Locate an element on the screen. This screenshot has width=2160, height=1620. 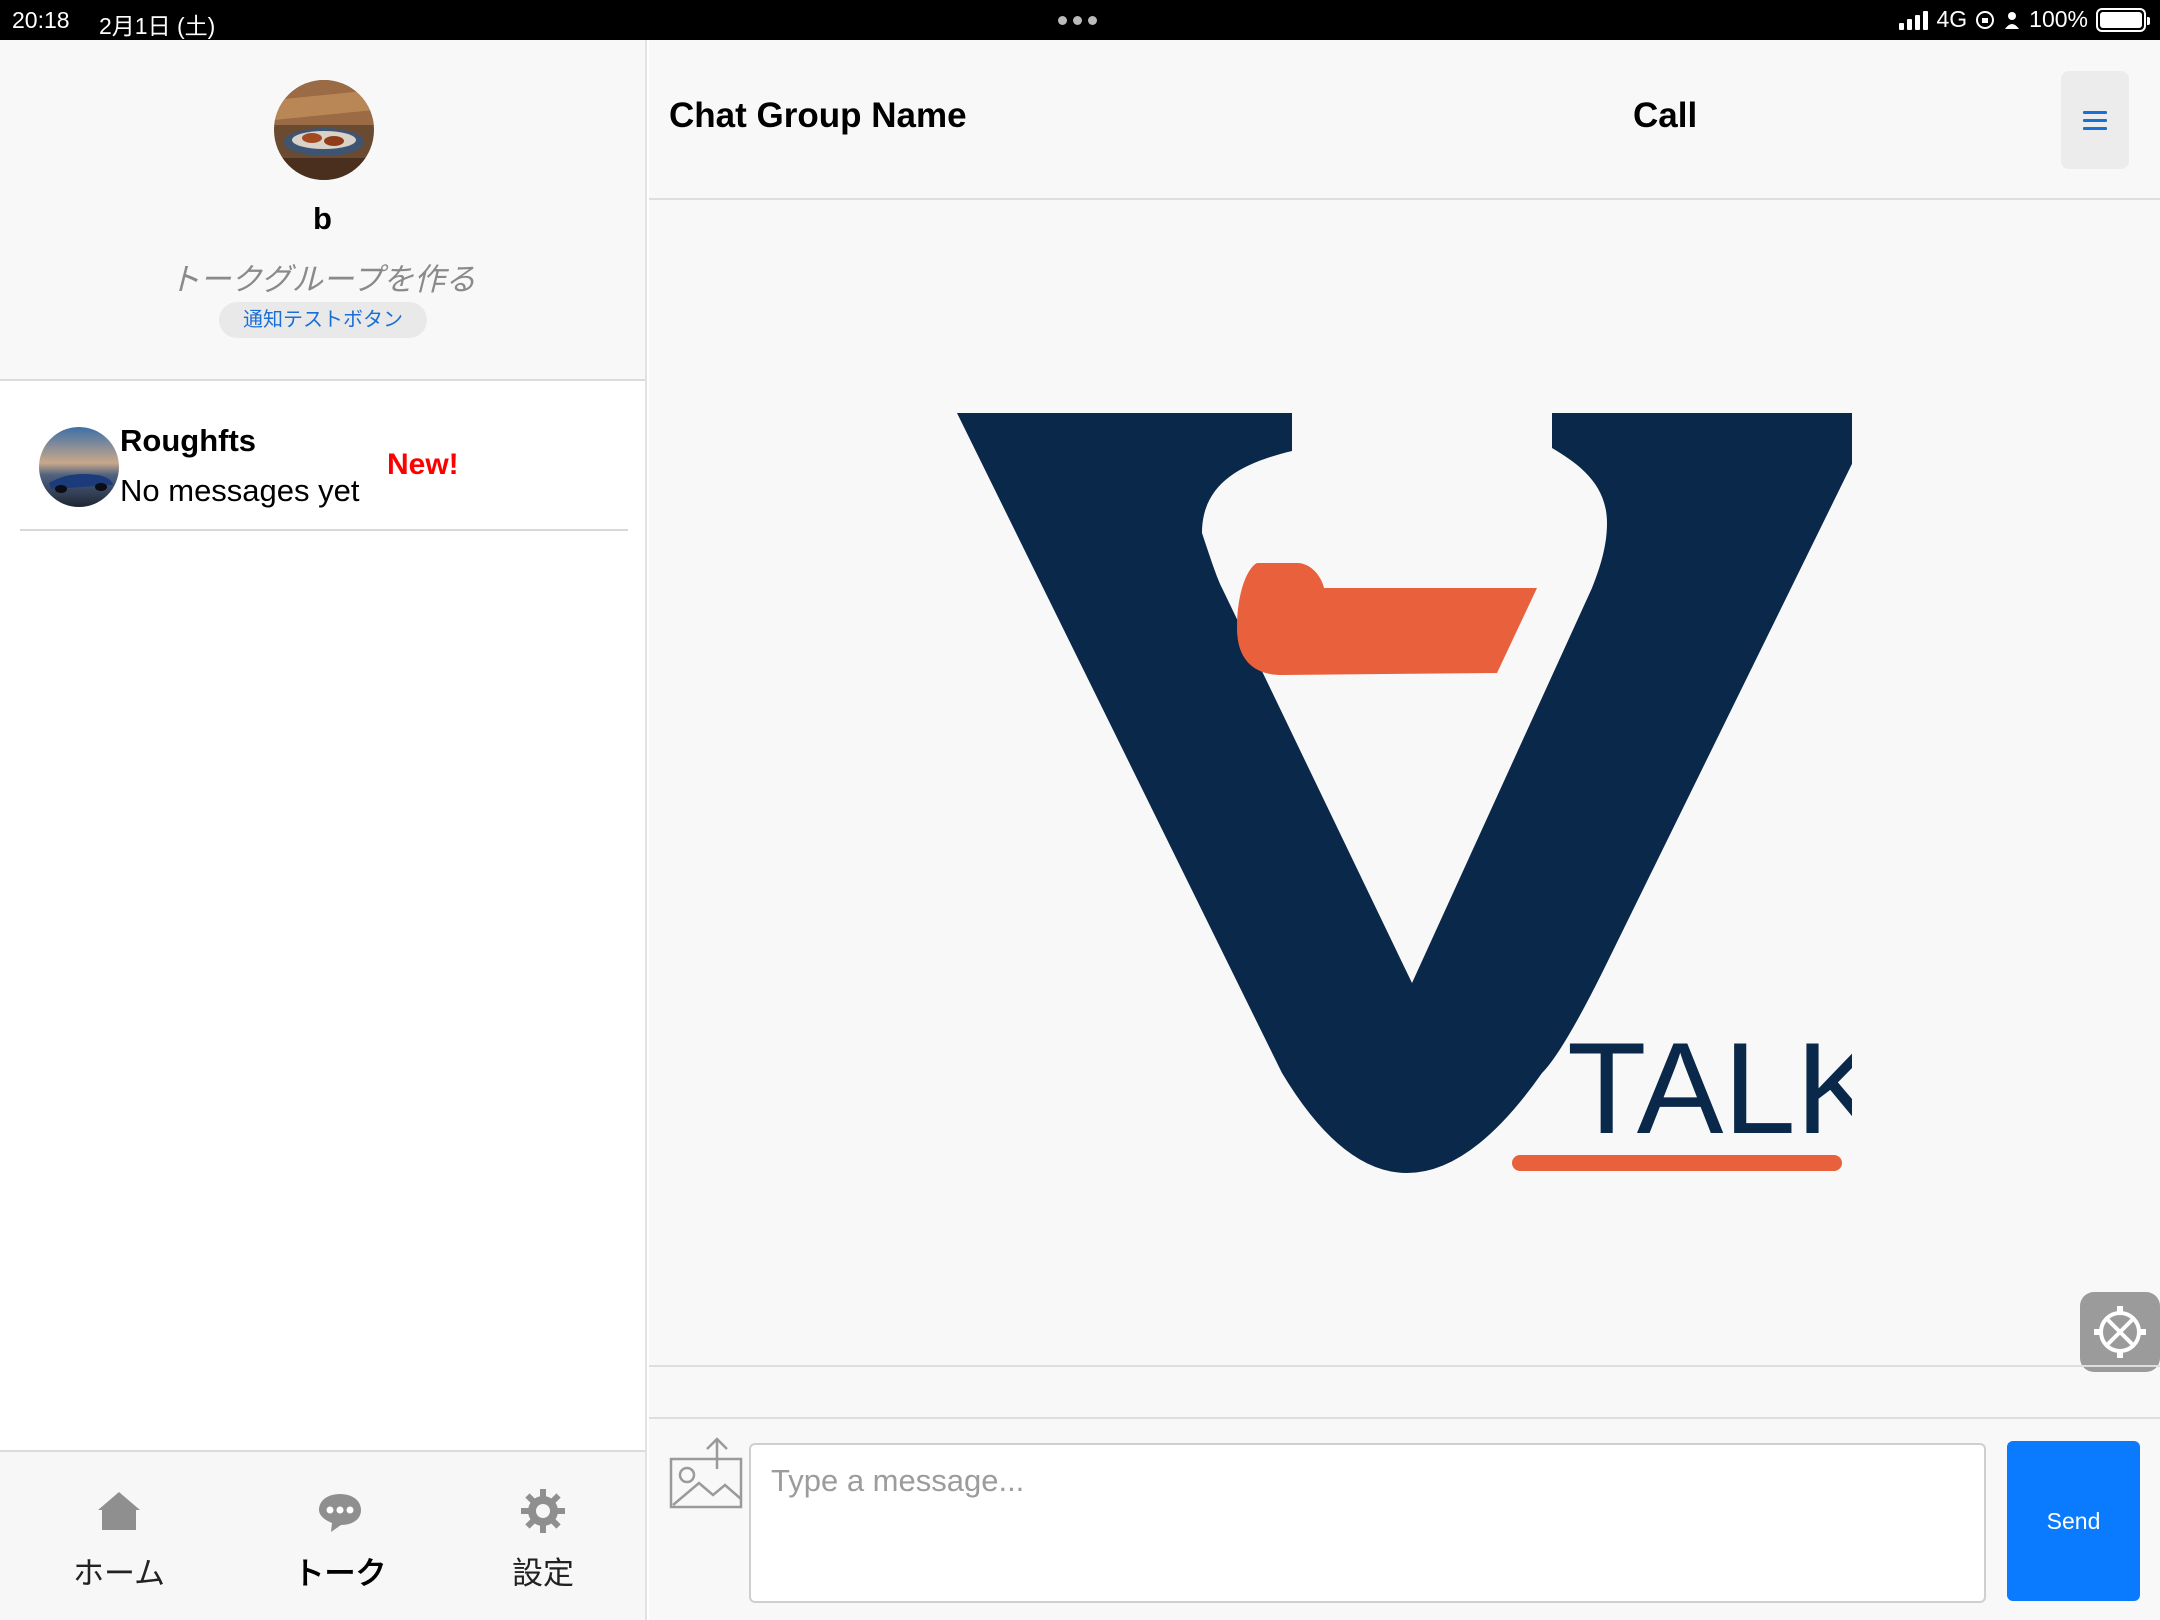
battery-percent: 100% is located at coordinates (2058, 19).